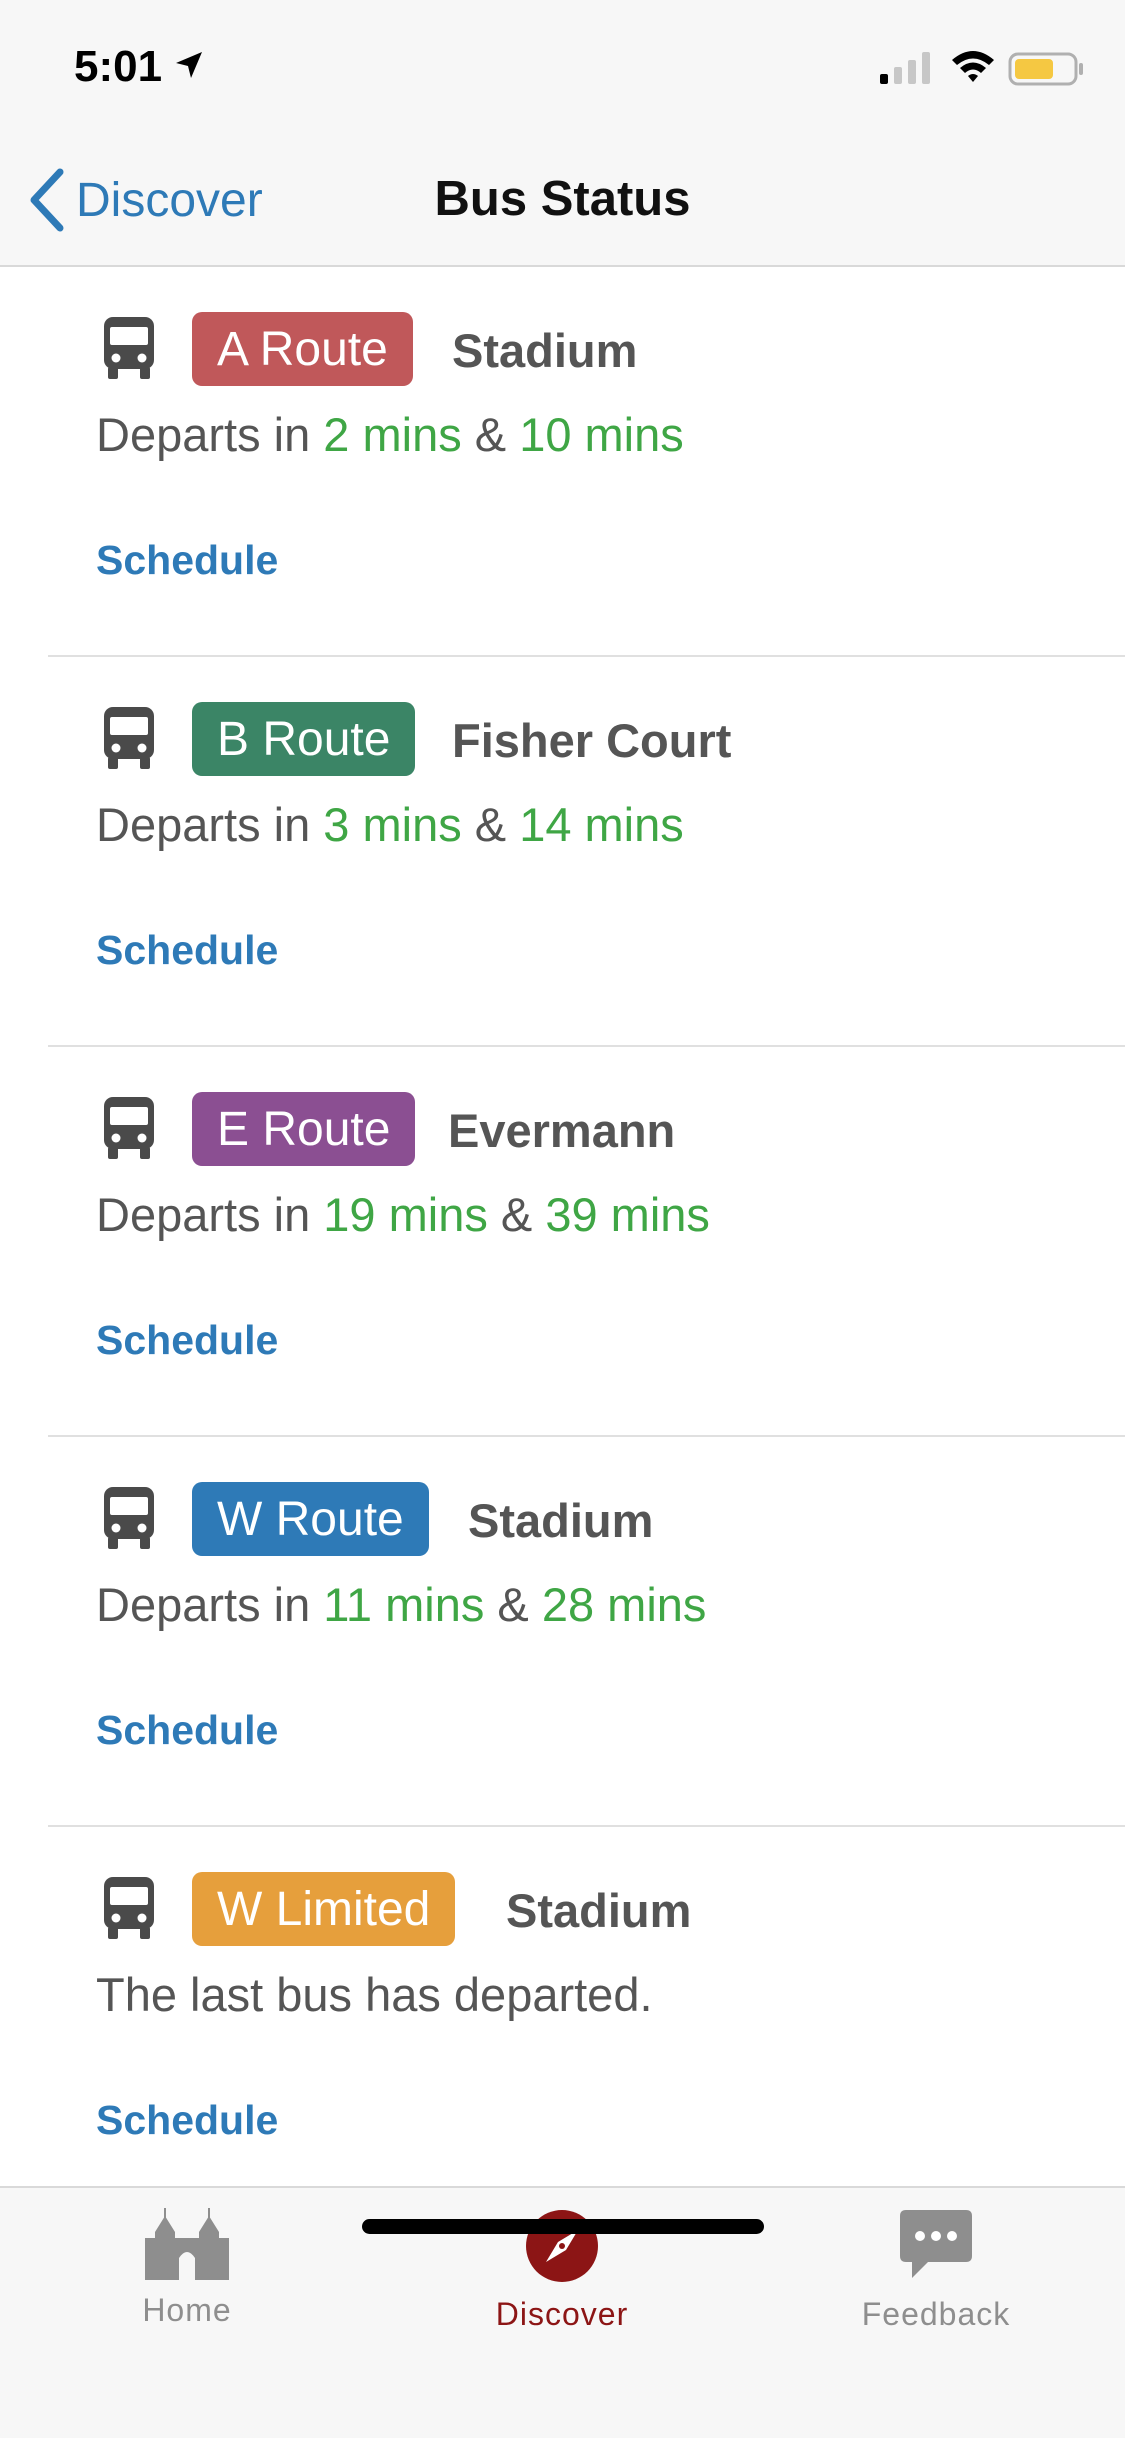 Image resolution: width=1125 pixels, height=2438 pixels. I want to click on departure-times: Departs in 2 mins & 10 mins, so click(390, 434).